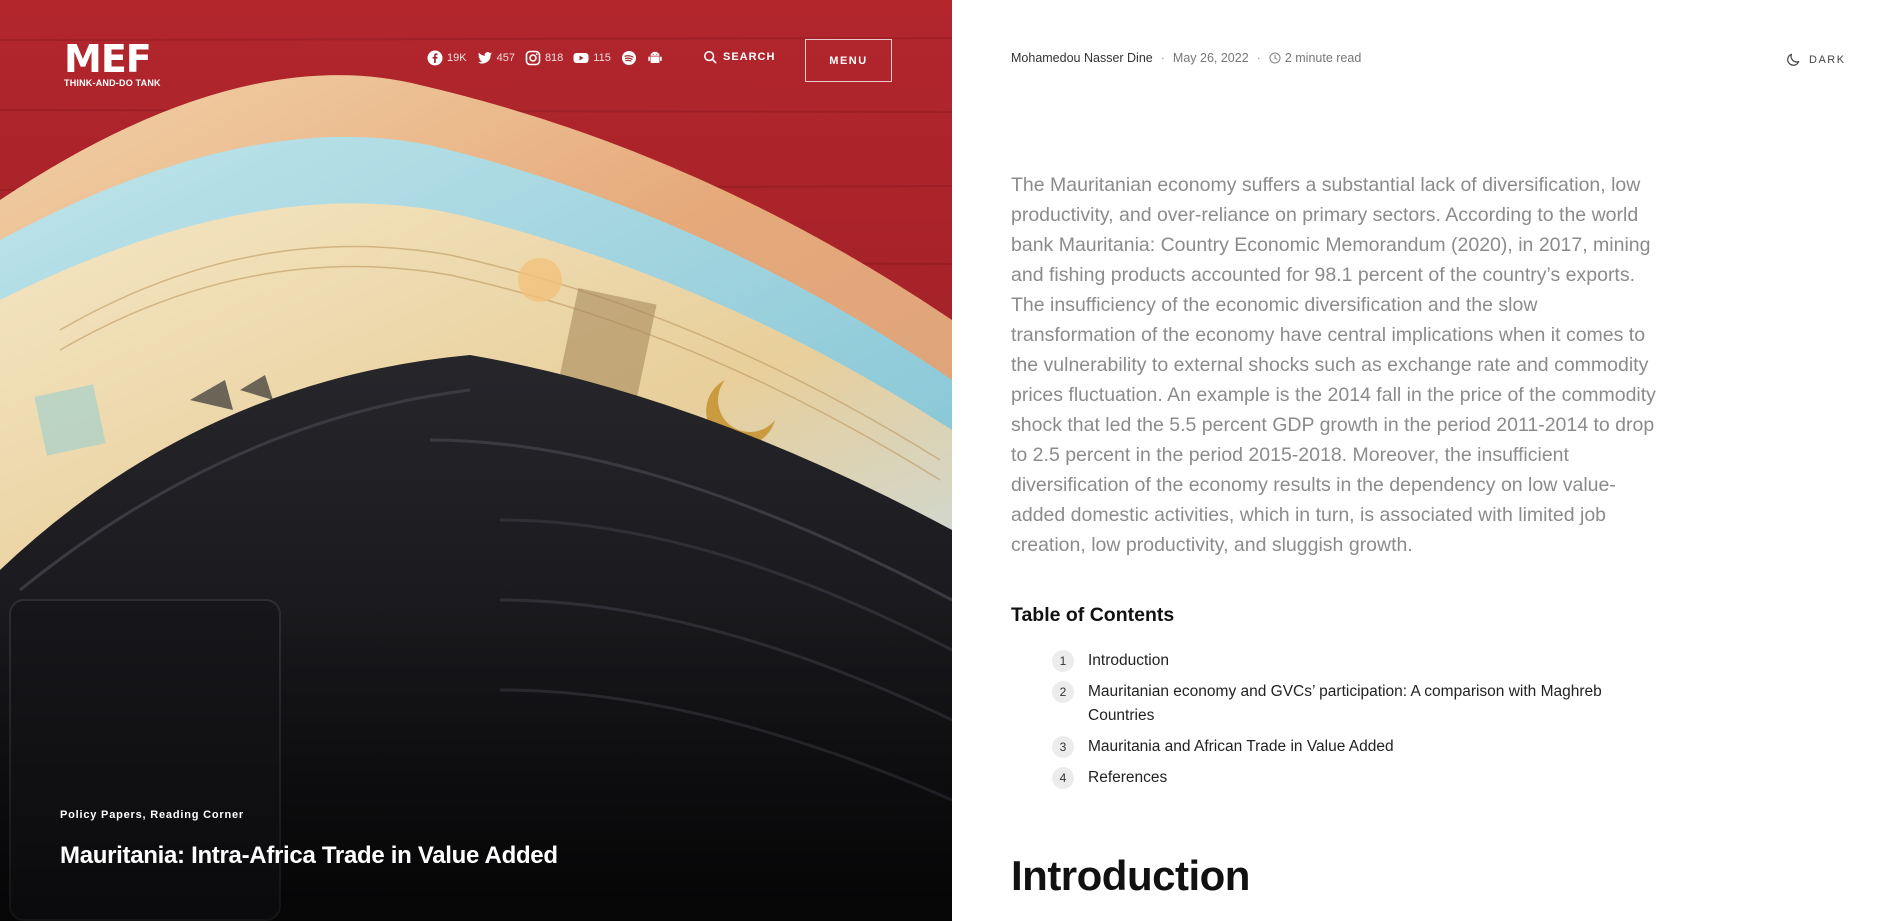 This screenshot has width=1892, height=921. Describe the element at coordinates (484, 58) in the screenshot. I see `twitter-icon` at that location.